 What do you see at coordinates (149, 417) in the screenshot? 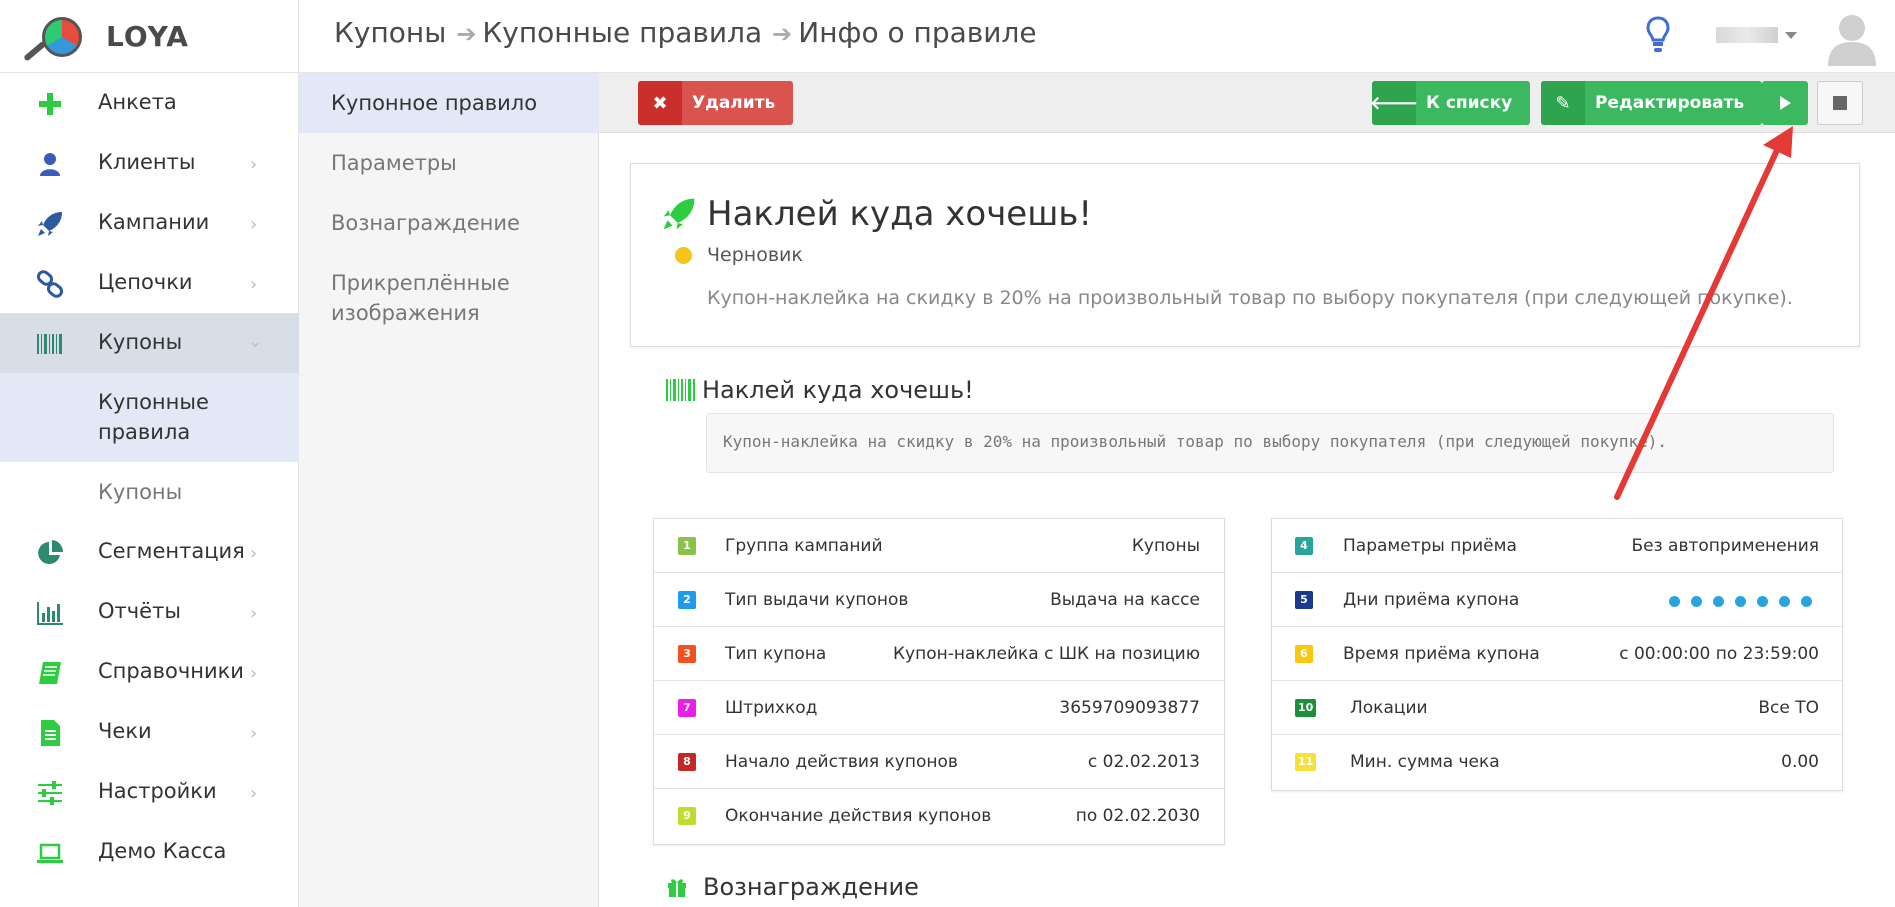
I see `sidebar-subitem-coupon-rules: Купонные правила` at bounding box center [149, 417].